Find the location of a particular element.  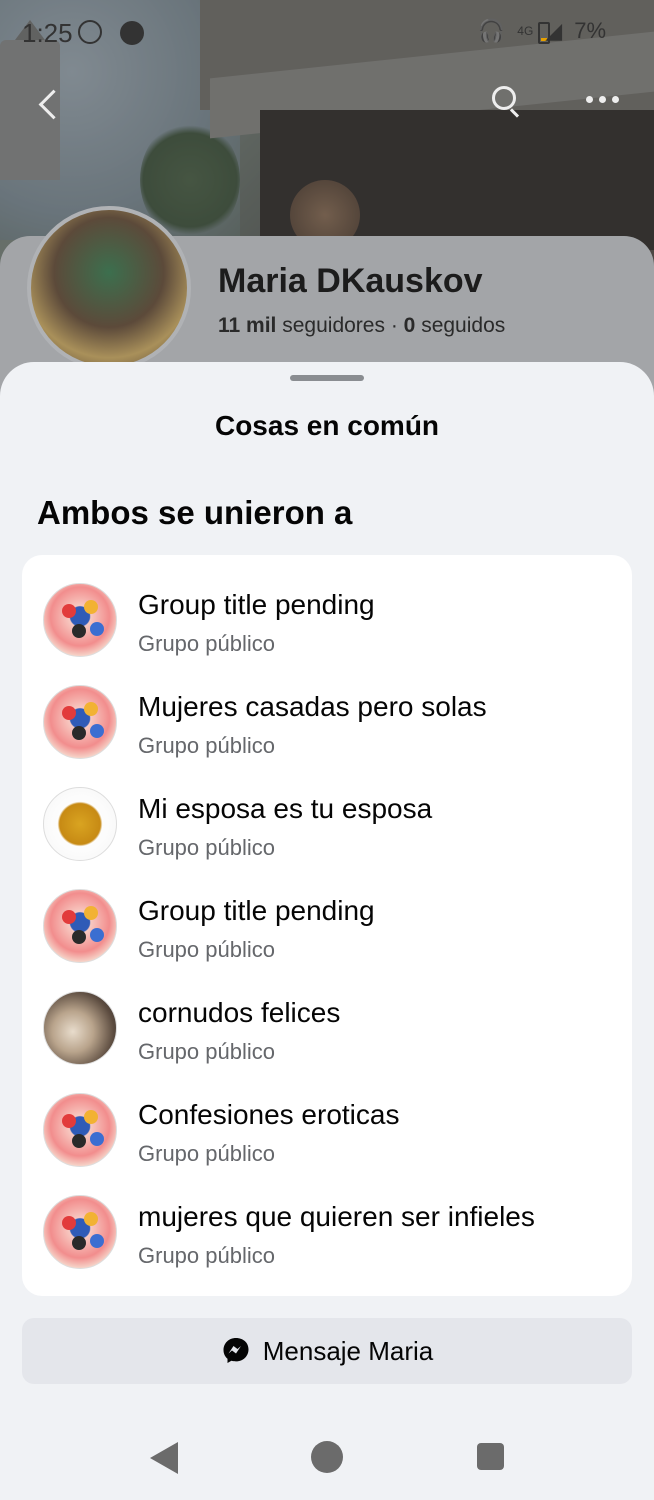

group-name: Confesiones eroticas is located at coordinates (269, 1114).